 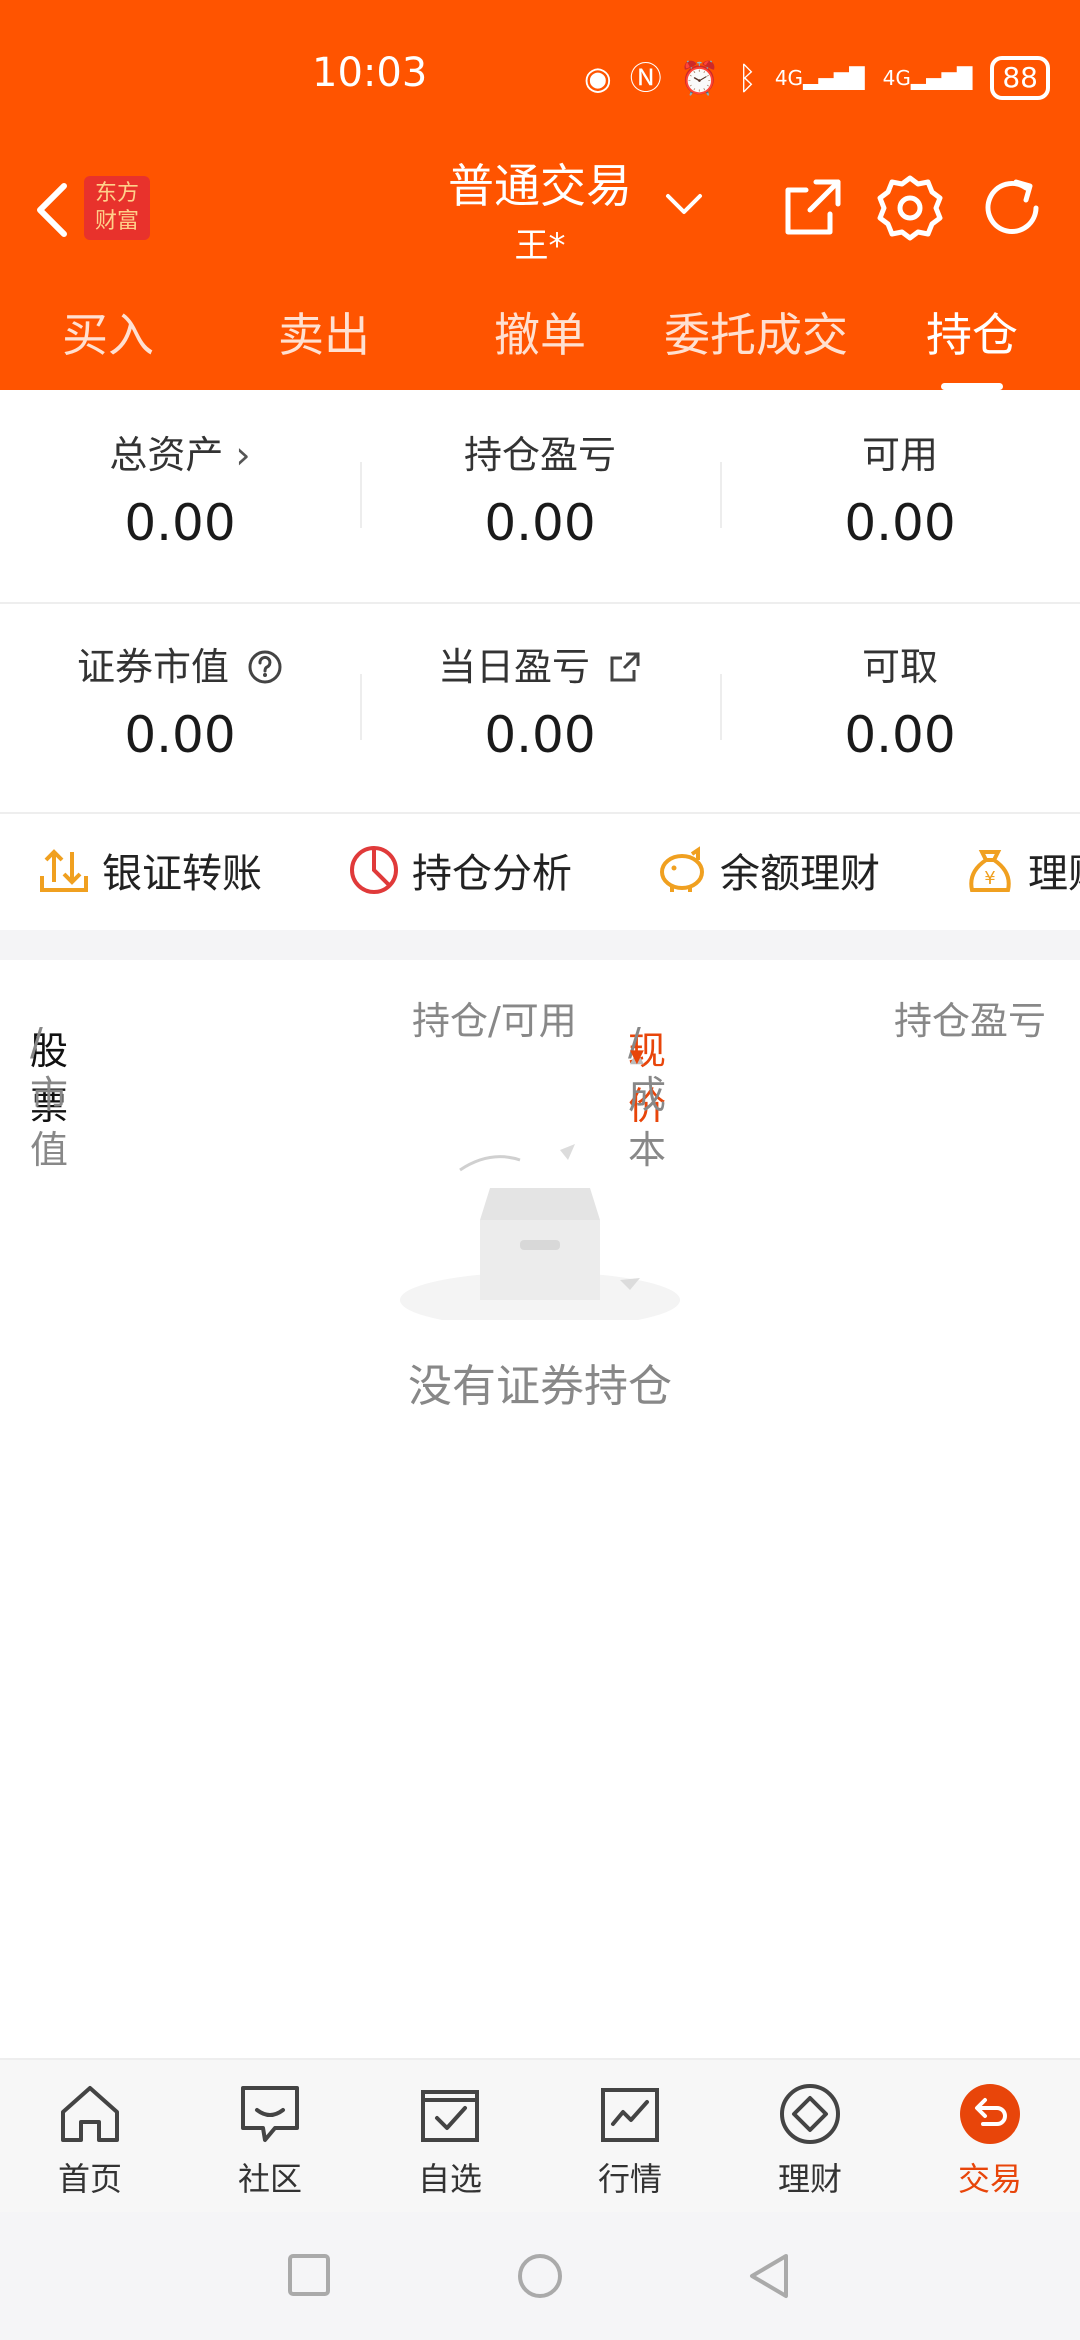 I want to click on nav-finance: 理财, so click(x=810, y=2137).